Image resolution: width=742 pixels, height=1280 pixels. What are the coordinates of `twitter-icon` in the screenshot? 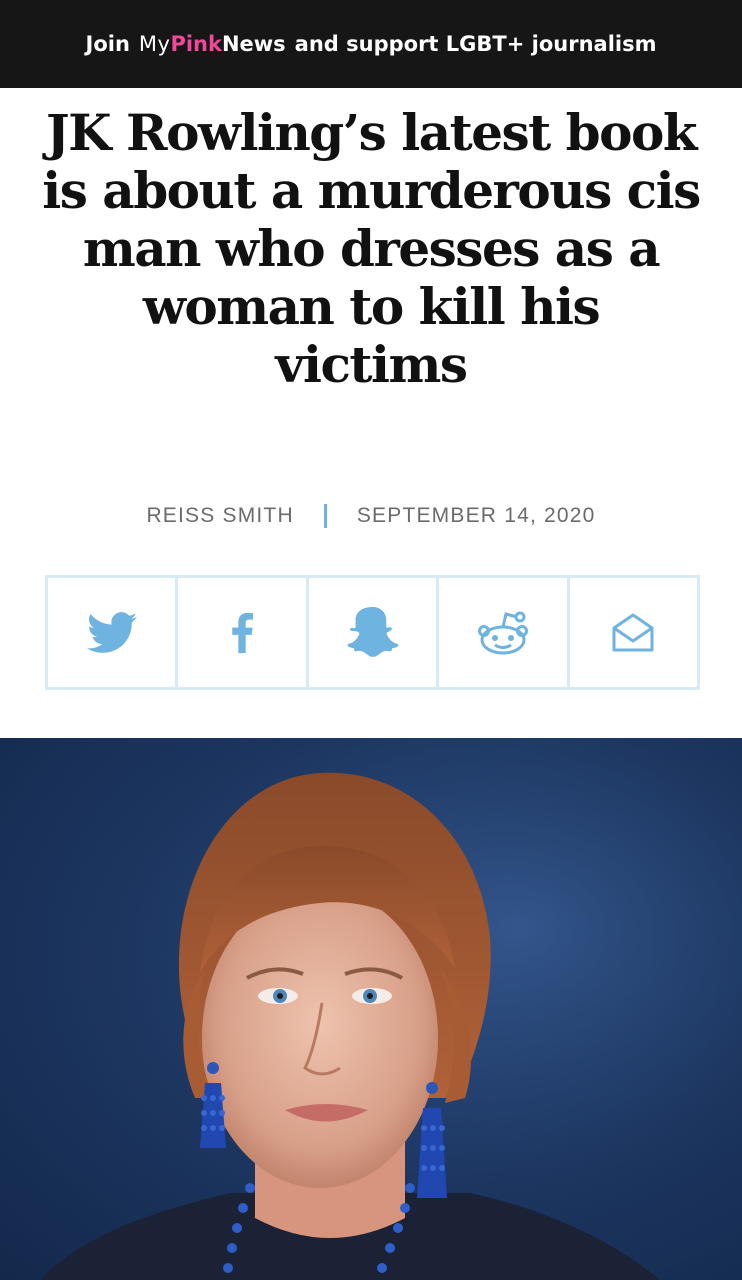 It's located at (111, 632).